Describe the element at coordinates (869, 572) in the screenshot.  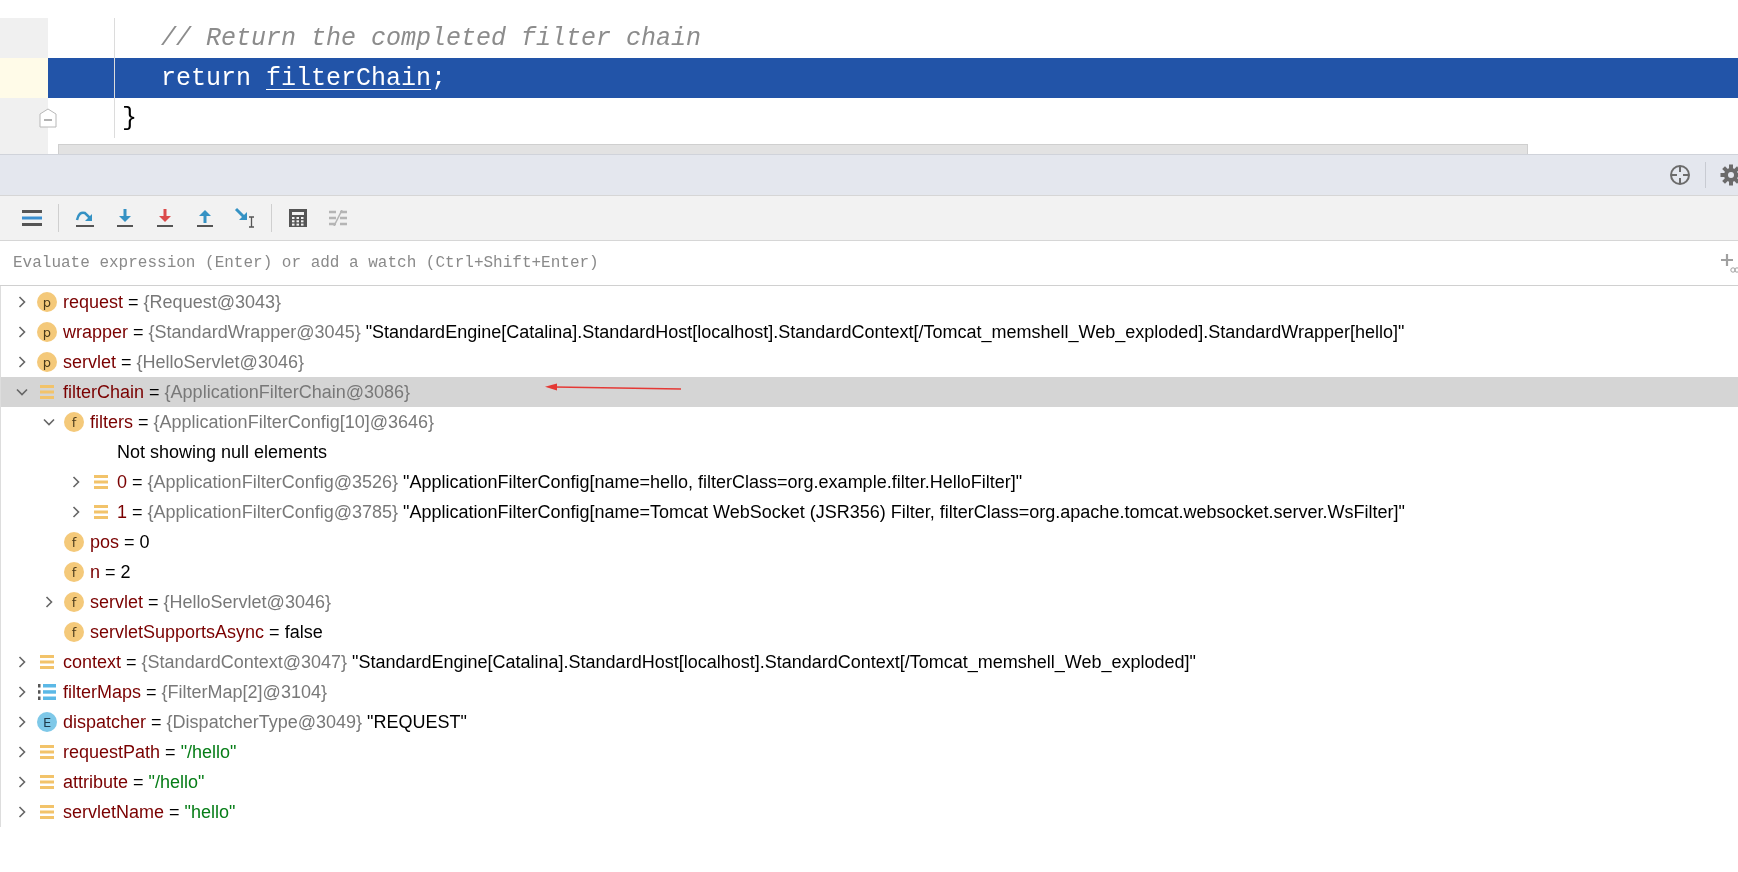
I see `tree-row: f n = 2` at that location.